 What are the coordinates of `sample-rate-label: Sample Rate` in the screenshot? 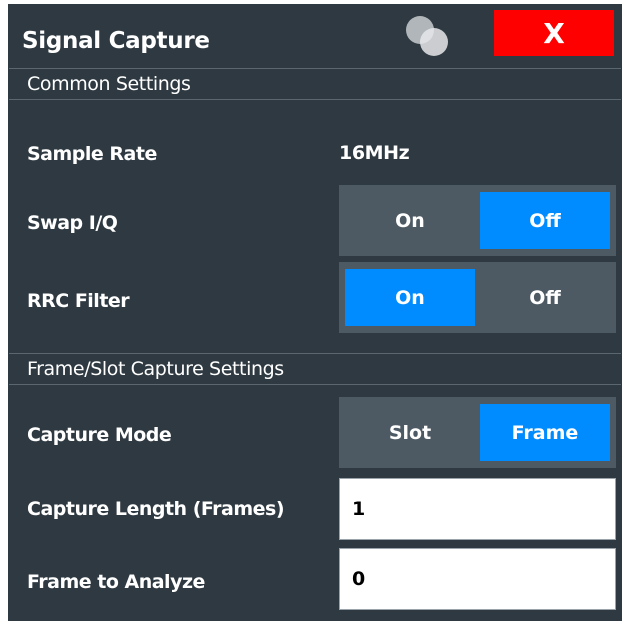 It's located at (92, 154).